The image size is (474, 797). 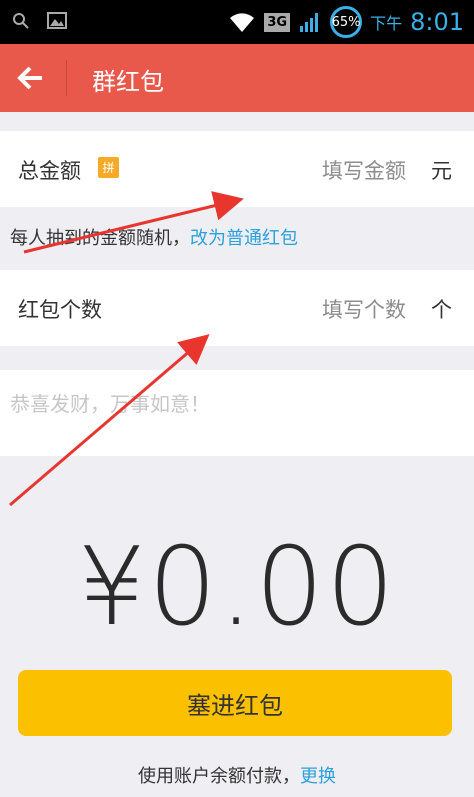 I want to click on total-amount-input: 填写金额, so click(x=364, y=170).